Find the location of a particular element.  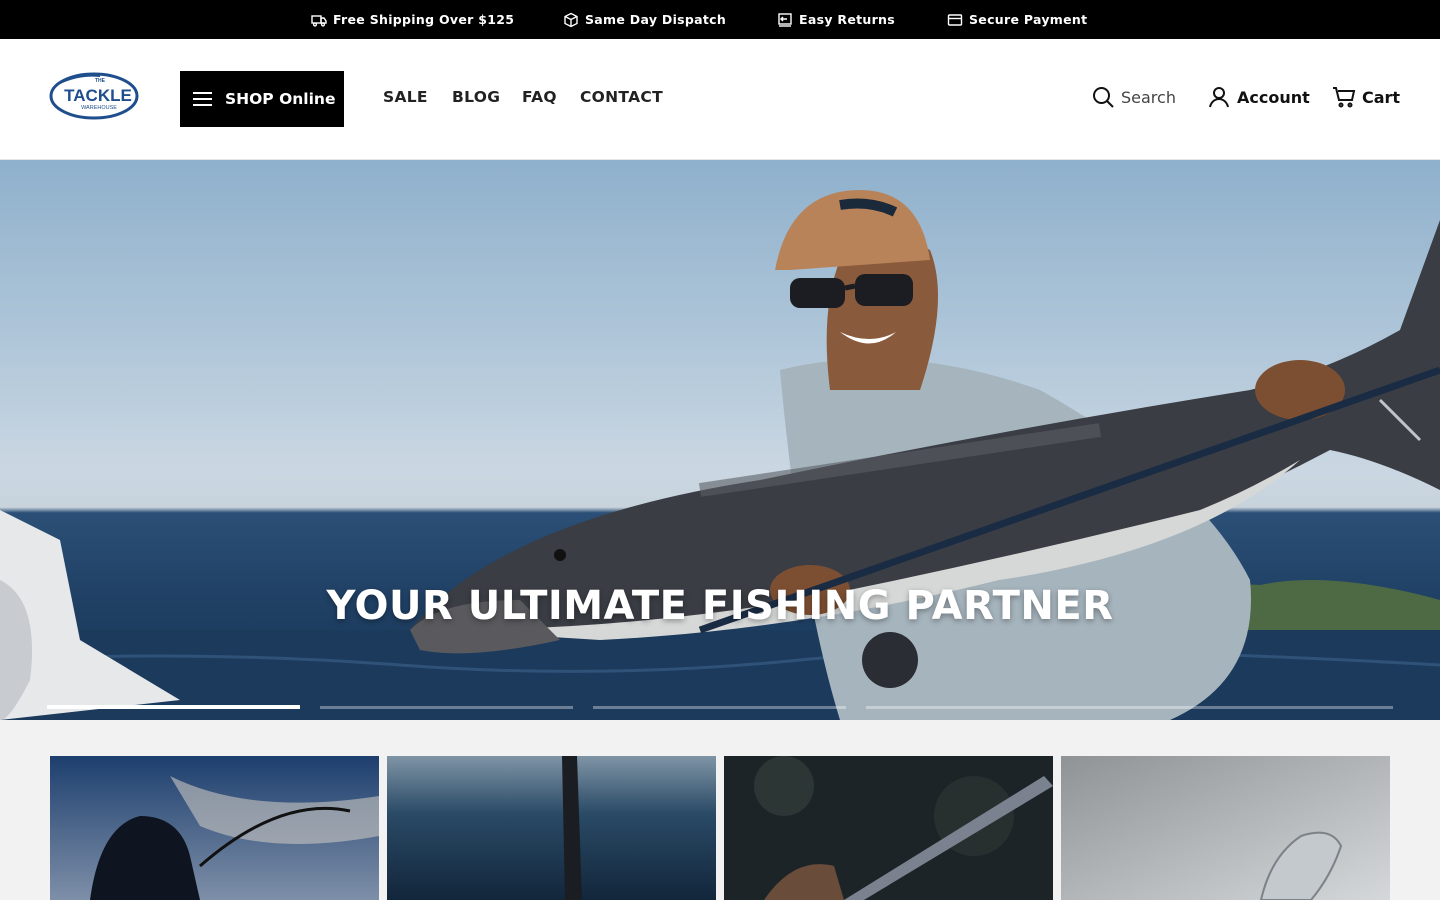

shop-online-button: SHOP Online is located at coordinates (262, 99).